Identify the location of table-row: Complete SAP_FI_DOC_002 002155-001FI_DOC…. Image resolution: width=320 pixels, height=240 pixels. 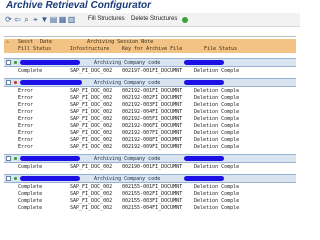
(150, 187).